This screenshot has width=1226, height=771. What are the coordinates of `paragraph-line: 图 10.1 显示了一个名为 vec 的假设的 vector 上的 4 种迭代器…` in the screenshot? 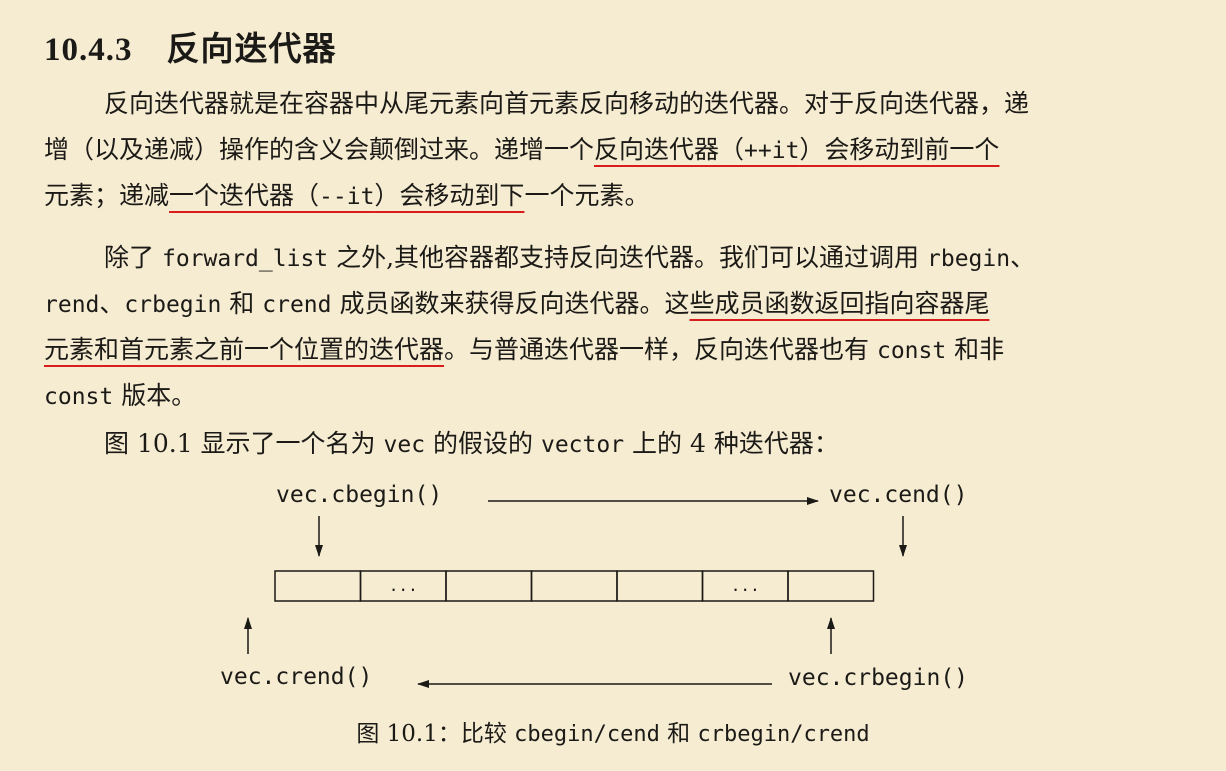 It's located at (471, 443).